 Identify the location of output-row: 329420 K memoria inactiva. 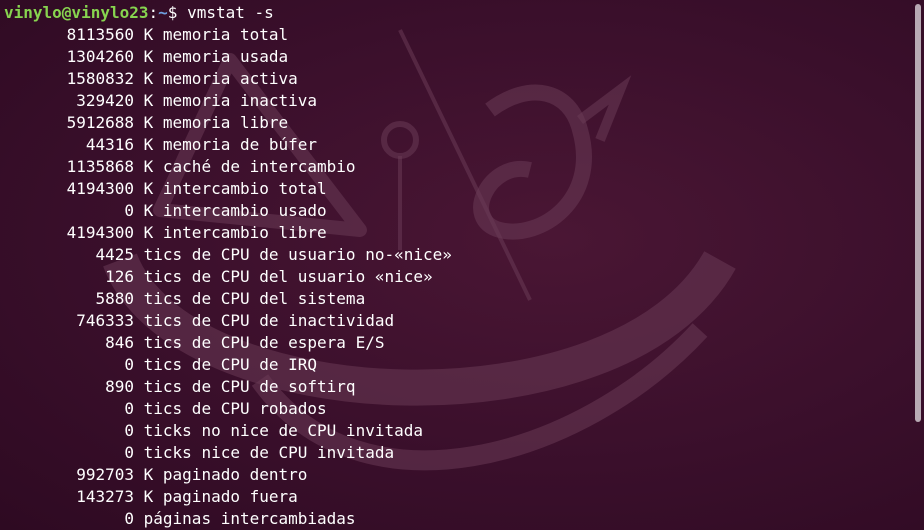
(456, 101).